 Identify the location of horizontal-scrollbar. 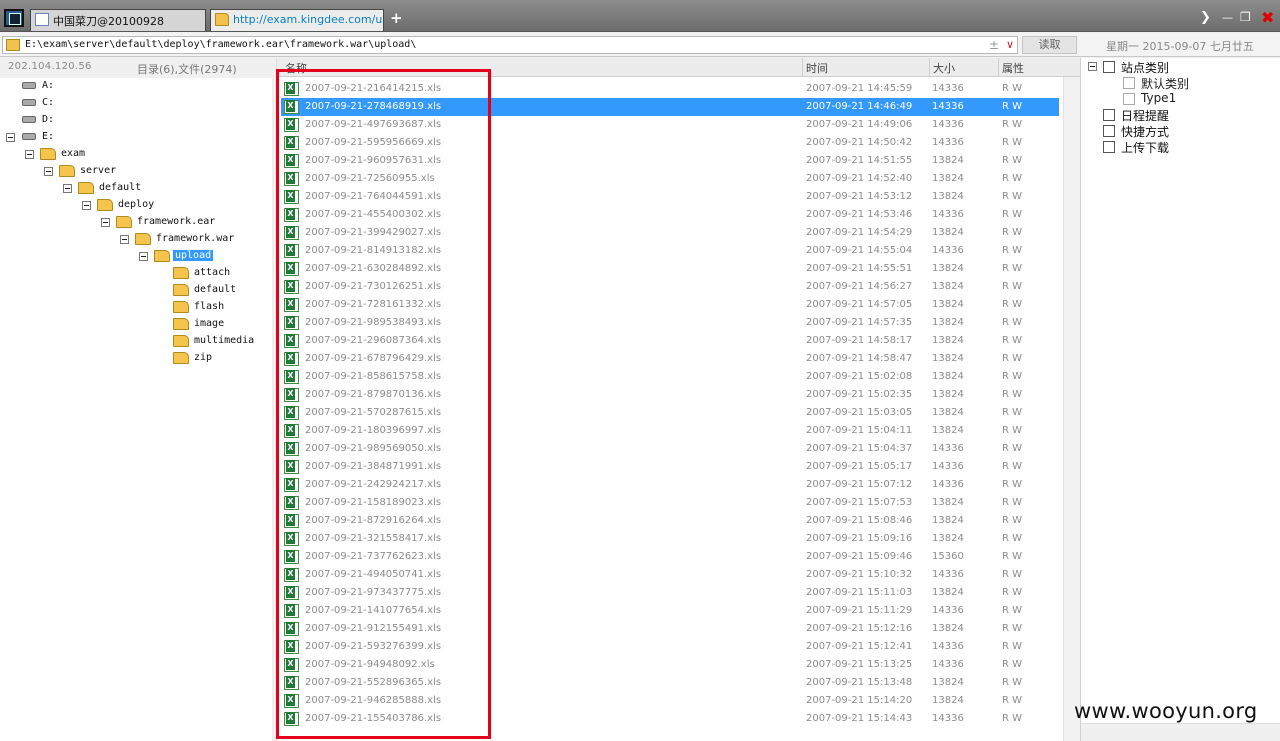
(1180, 732).